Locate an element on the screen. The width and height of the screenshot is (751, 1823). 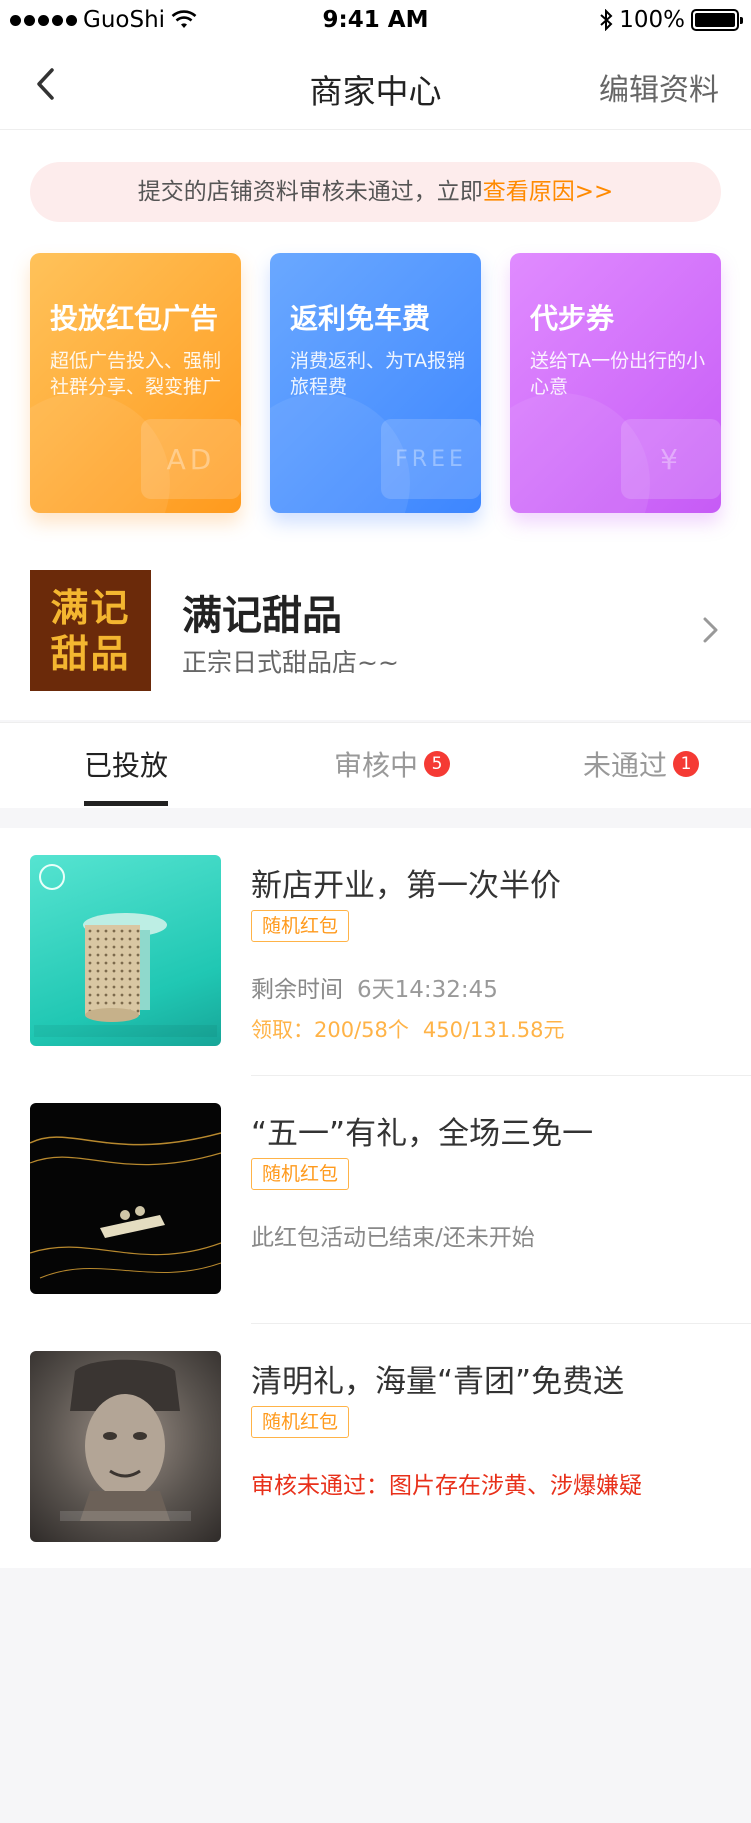
card-title: 返利免车费 is located at coordinates (360, 318).